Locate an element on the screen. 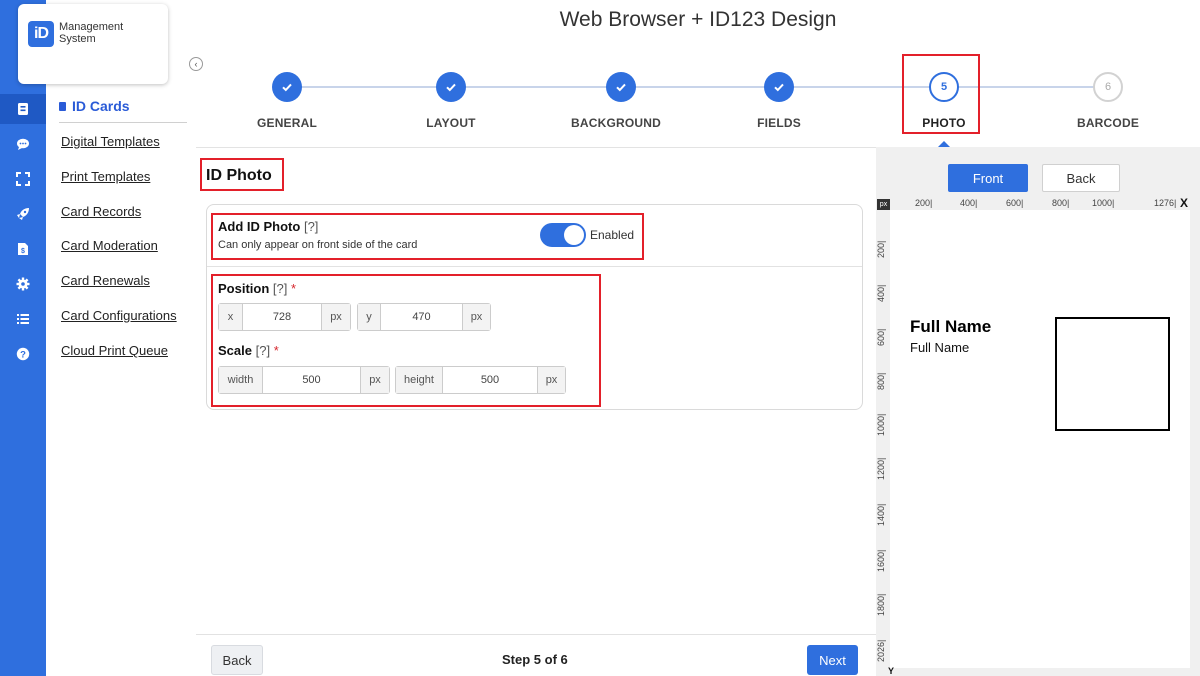 Image resolution: width=1200 pixels, height=676 pixels. step-barcode-circle: 6 is located at coordinates (1108, 87).